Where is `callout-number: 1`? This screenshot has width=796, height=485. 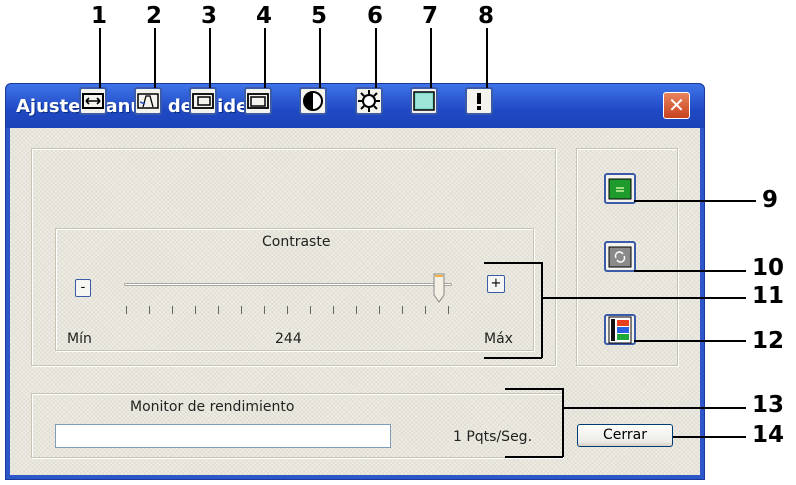
callout-number: 1 is located at coordinates (99, 16).